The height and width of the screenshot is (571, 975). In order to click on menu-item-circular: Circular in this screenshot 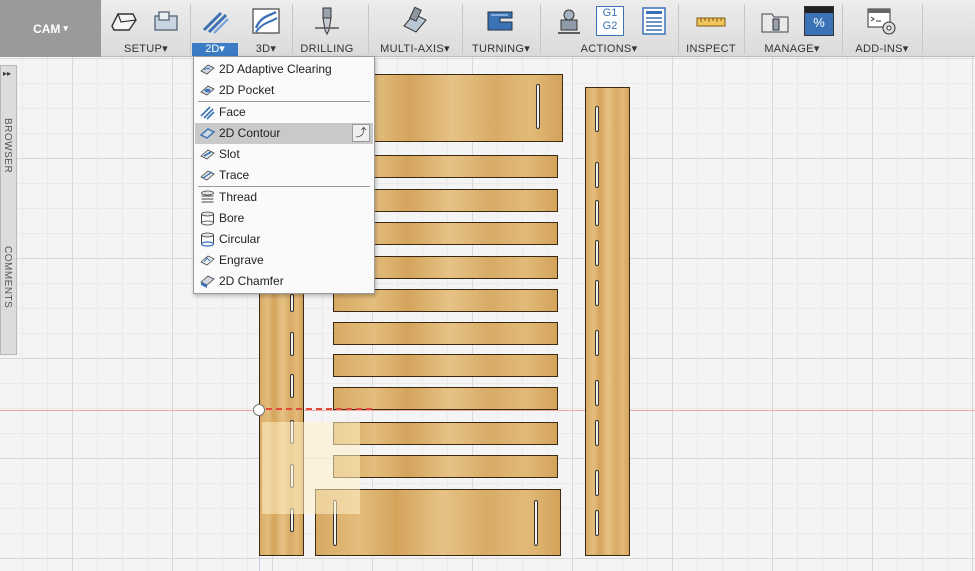, I will do `click(284, 239)`.